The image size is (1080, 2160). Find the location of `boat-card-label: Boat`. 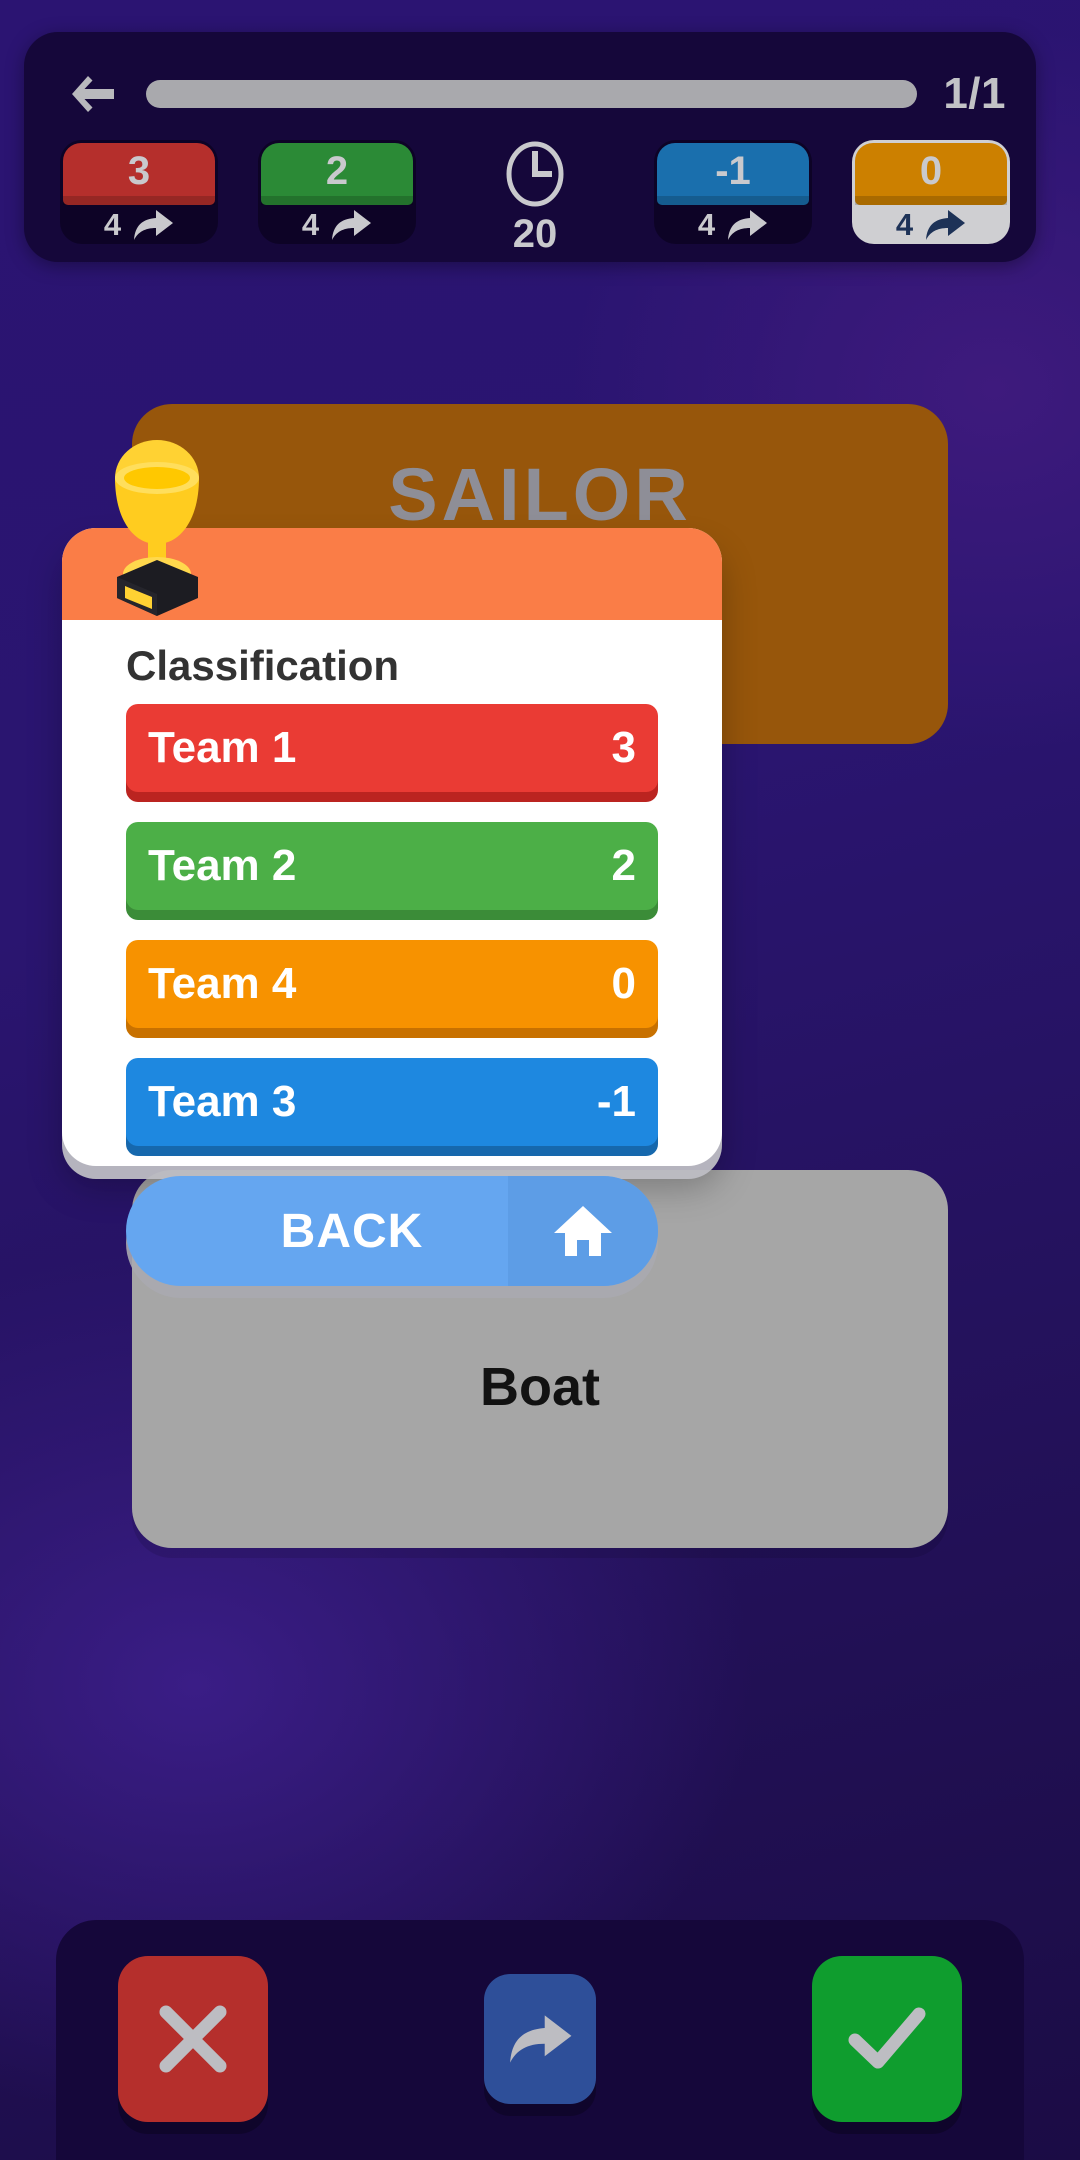

boat-card-label: Boat is located at coordinates (540, 1387).